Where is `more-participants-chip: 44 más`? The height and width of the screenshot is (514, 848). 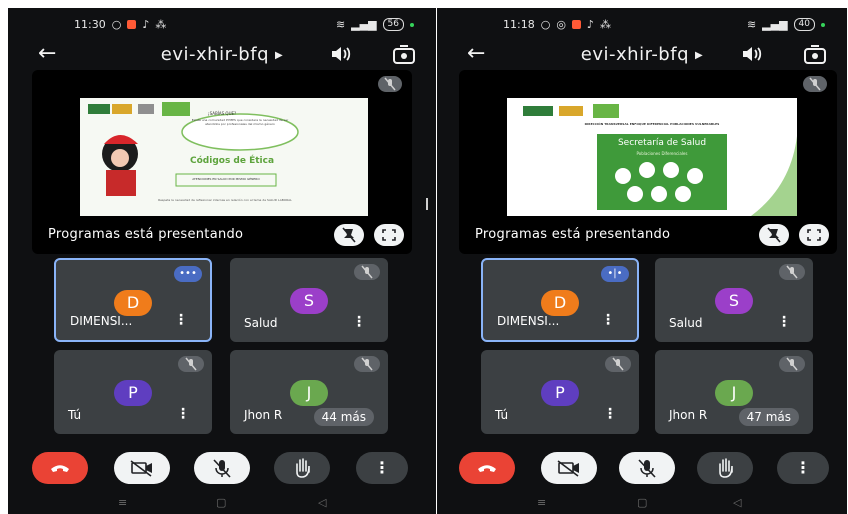
more-participants-chip: 44 más is located at coordinates (343, 417).